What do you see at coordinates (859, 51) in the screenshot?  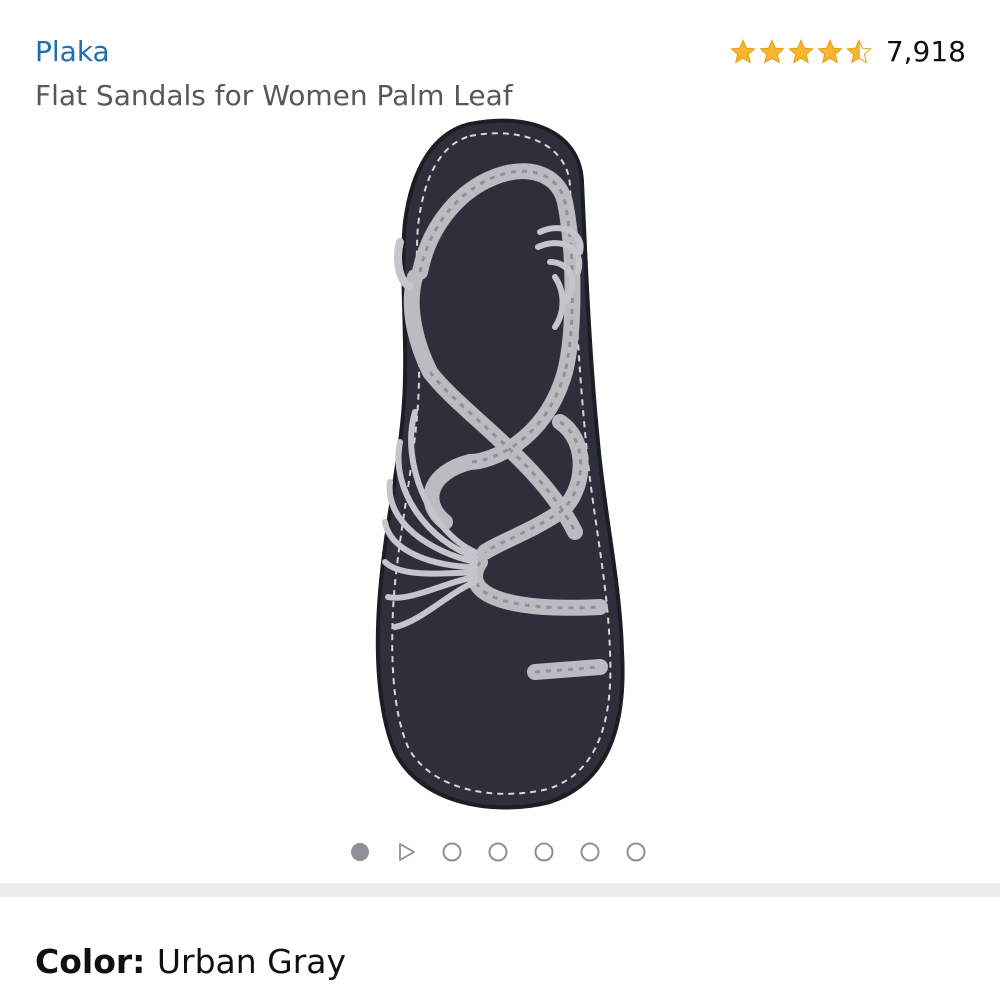 I see `star-half-icon` at bounding box center [859, 51].